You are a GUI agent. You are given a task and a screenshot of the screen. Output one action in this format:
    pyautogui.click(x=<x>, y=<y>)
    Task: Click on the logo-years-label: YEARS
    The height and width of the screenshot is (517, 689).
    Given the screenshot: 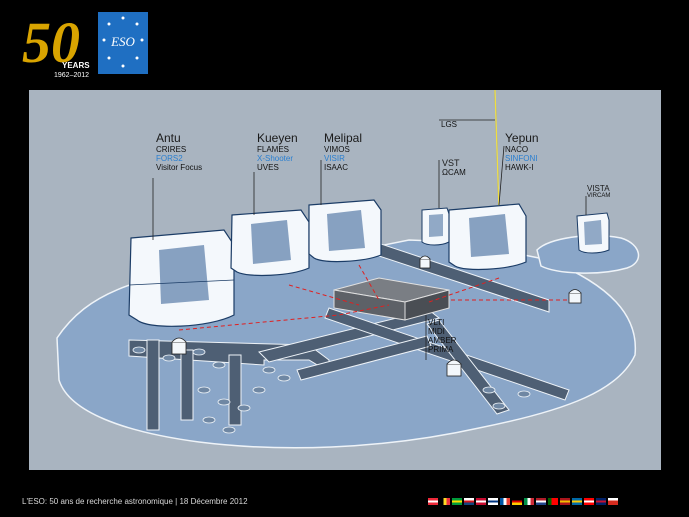 What is the action you would take?
    pyautogui.click(x=76, y=65)
    